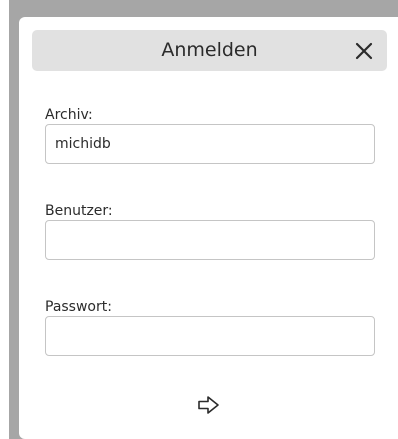 This screenshot has width=398, height=439. Describe the element at coordinates (78, 307) in the screenshot. I see `password-label: Passwort:` at that location.